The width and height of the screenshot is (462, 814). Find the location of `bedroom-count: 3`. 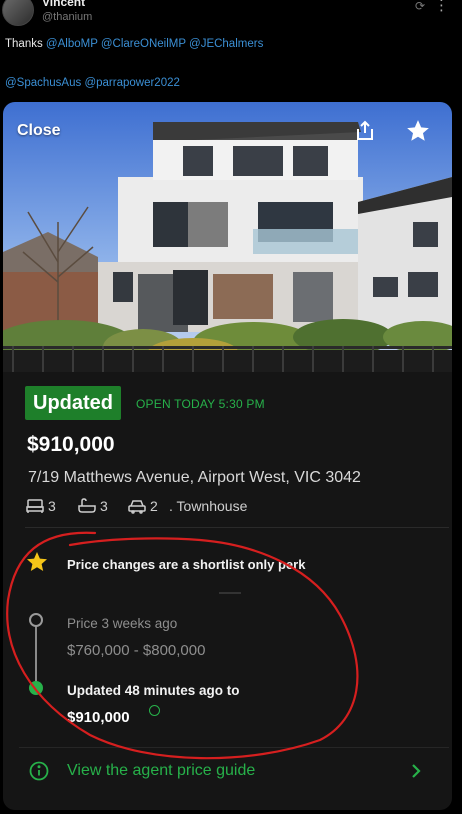

bedroom-count: 3 is located at coordinates (52, 506).